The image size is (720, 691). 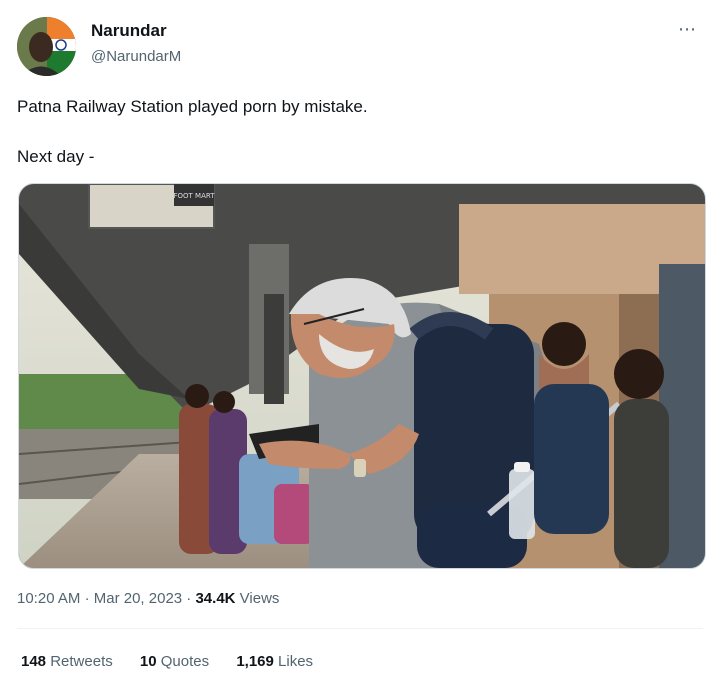 What do you see at coordinates (129, 31) in the screenshot?
I see `author-name: Narundar` at bounding box center [129, 31].